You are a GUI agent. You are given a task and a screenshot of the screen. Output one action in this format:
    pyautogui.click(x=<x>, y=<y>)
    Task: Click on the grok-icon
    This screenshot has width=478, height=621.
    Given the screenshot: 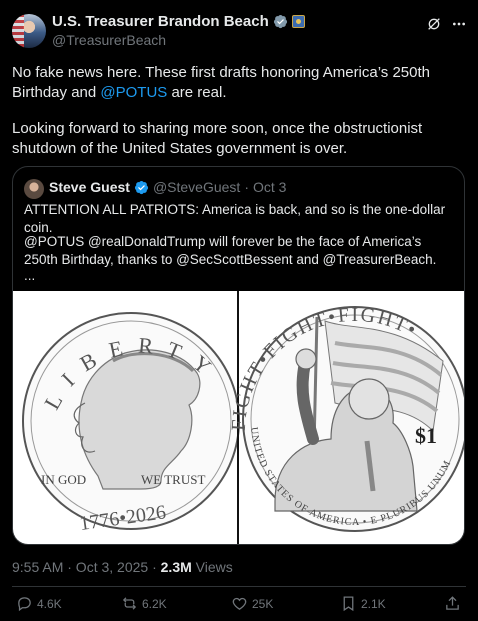 What is the action you would take?
    pyautogui.click(x=434, y=24)
    